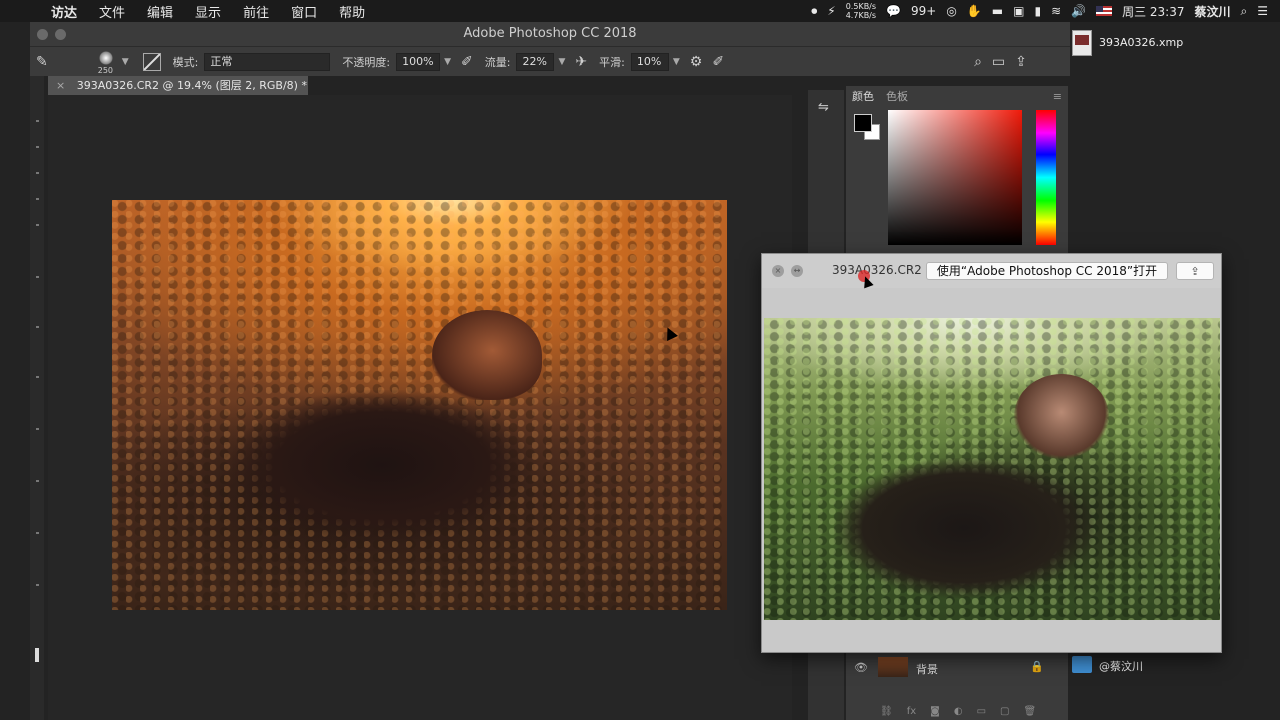 The height and width of the screenshot is (720, 1280). Describe the element at coordinates (105, 57) in the screenshot. I see `brush-tip-icon` at that location.